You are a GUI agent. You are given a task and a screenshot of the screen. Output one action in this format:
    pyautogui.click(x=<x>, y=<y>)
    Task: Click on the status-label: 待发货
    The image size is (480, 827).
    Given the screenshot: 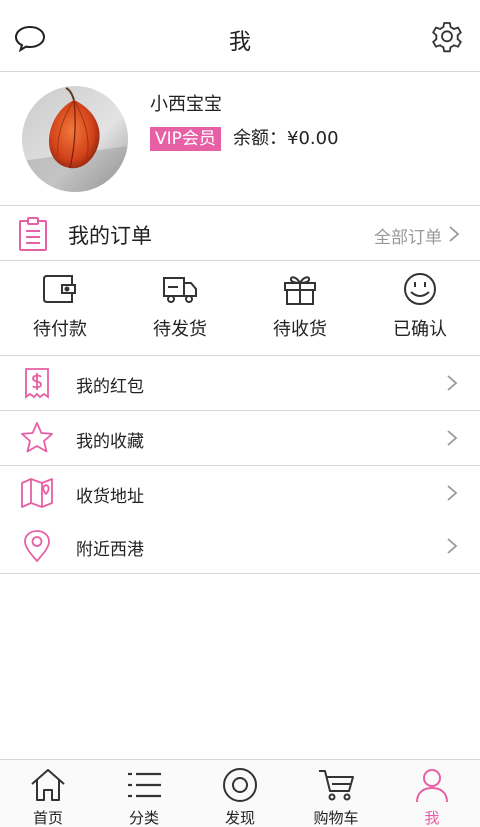 What is the action you would take?
    pyautogui.click(x=180, y=329)
    